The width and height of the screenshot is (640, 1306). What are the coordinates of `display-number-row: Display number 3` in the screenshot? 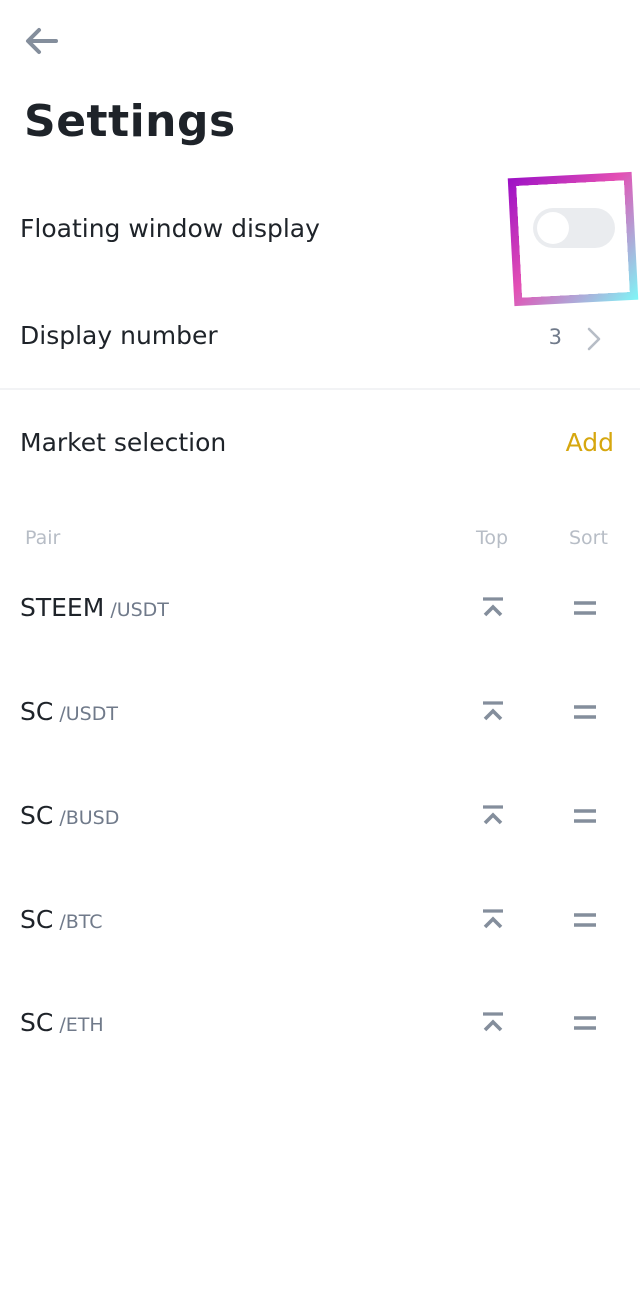 It's located at (320, 337).